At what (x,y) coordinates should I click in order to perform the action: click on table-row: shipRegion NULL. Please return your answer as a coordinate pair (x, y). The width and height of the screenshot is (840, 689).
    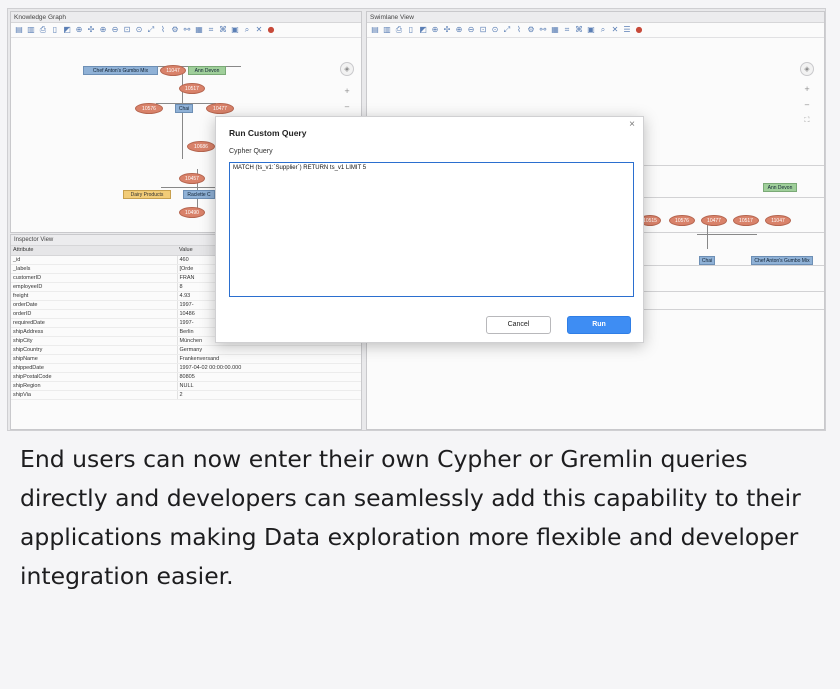
    Looking at the image, I should click on (186, 386).